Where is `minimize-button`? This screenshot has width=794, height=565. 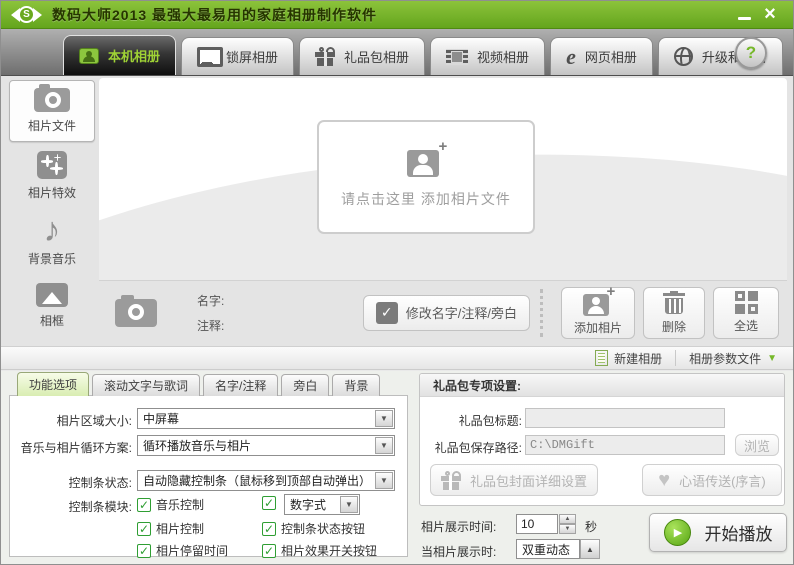 minimize-button is located at coordinates (744, 15).